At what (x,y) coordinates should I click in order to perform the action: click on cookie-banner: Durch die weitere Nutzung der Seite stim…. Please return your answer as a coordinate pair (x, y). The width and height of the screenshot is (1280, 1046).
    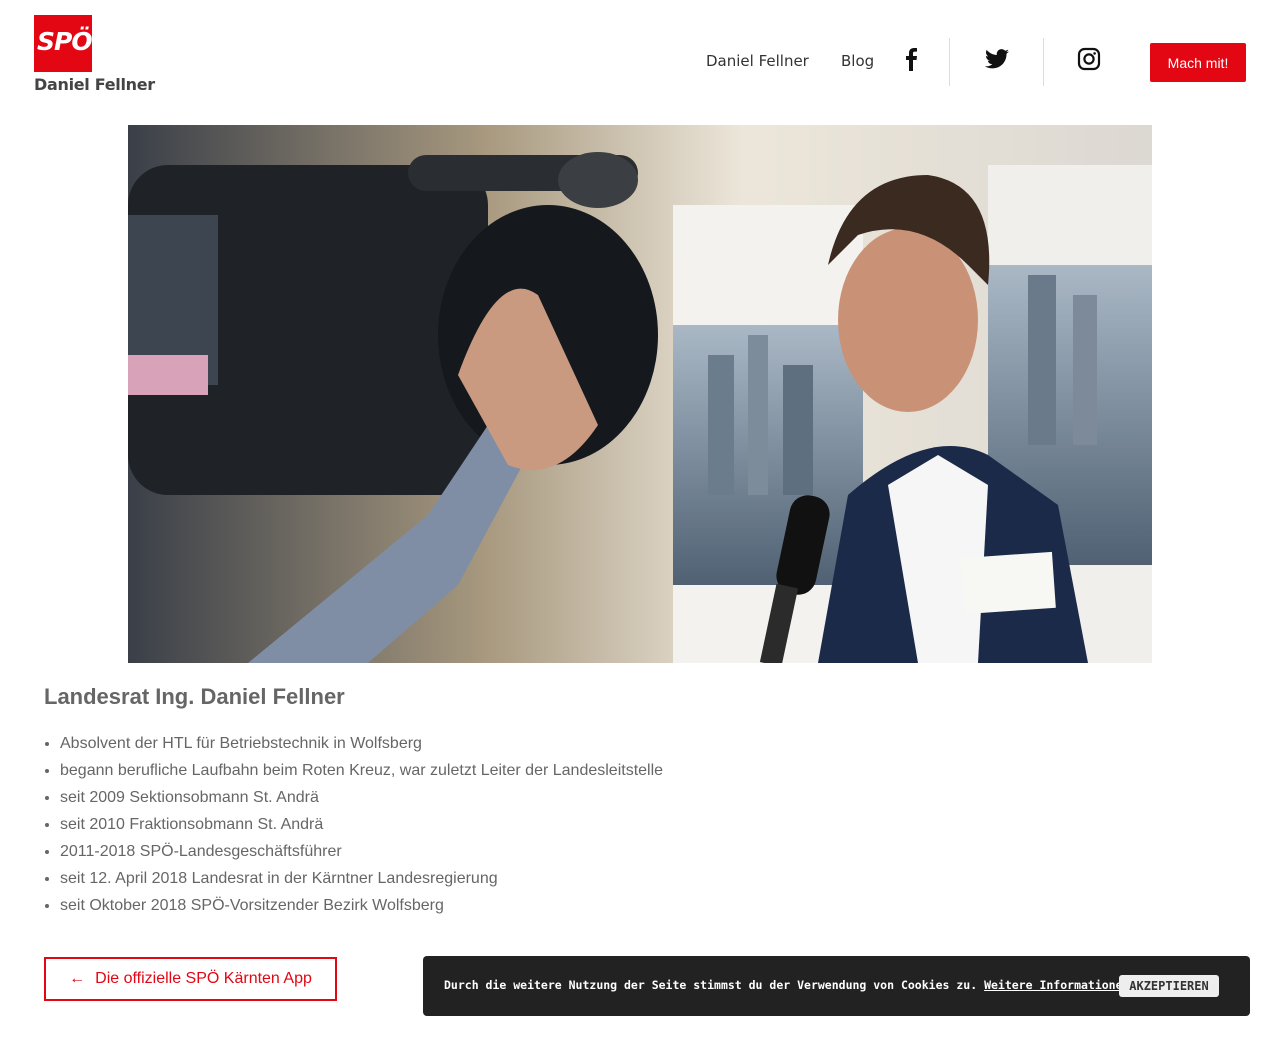
    Looking at the image, I should click on (836, 986).